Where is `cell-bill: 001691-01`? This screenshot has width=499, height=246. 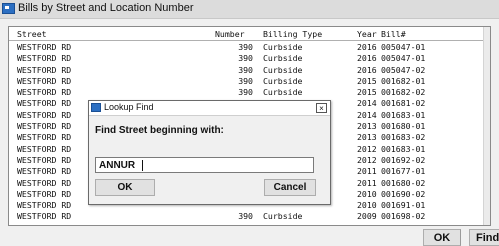 cell-bill: 001691-01 is located at coordinates (403, 205).